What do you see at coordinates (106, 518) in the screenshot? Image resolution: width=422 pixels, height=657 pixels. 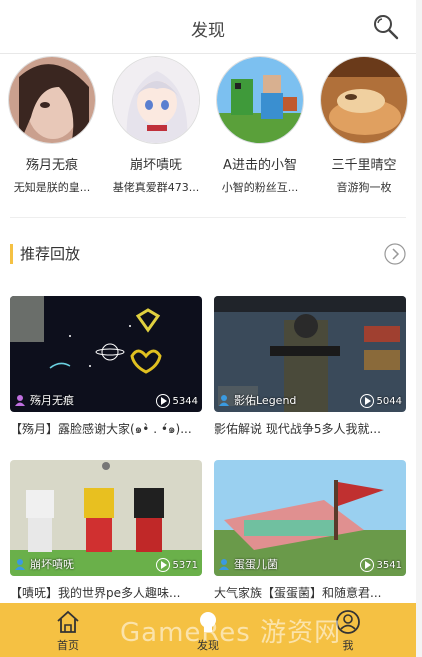 I see `video-thumbnail: 崩坏嘖呒 5371` at bounding box center [106, 518].